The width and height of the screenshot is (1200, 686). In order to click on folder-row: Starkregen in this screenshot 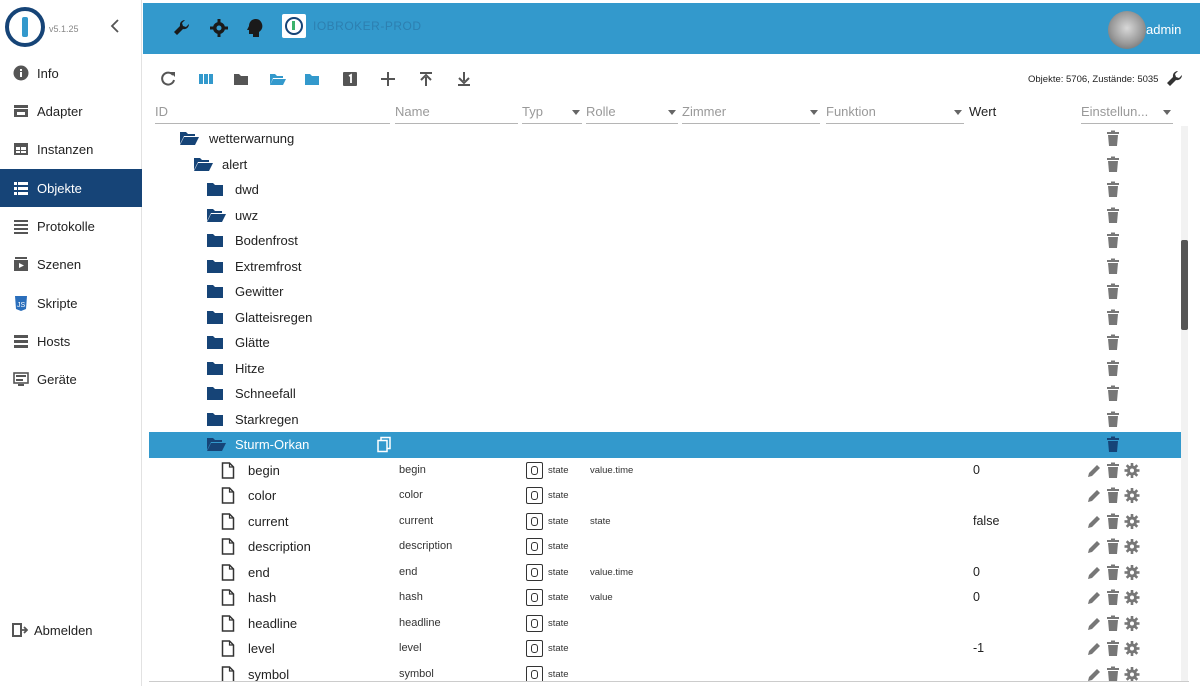, I will do `click(665, 420)`.